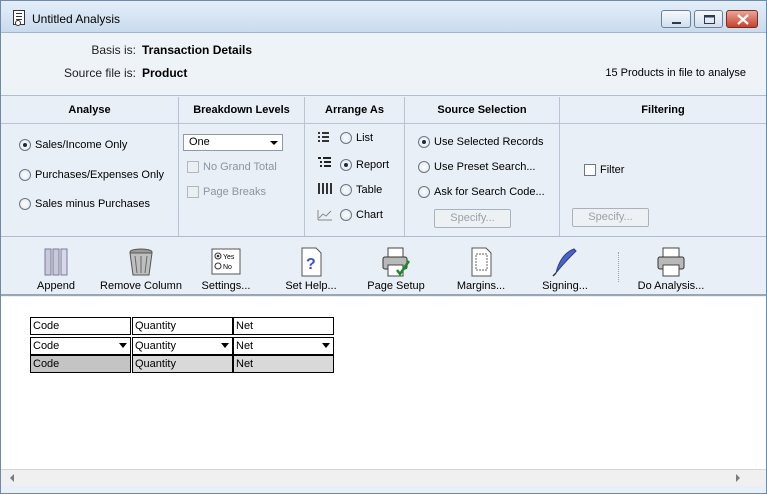 This screenshot has height=494, width=767. What do you see at coordinates (676, 19) in the screenshot?
I see `minimize-button` at bounding box center [676, 19].